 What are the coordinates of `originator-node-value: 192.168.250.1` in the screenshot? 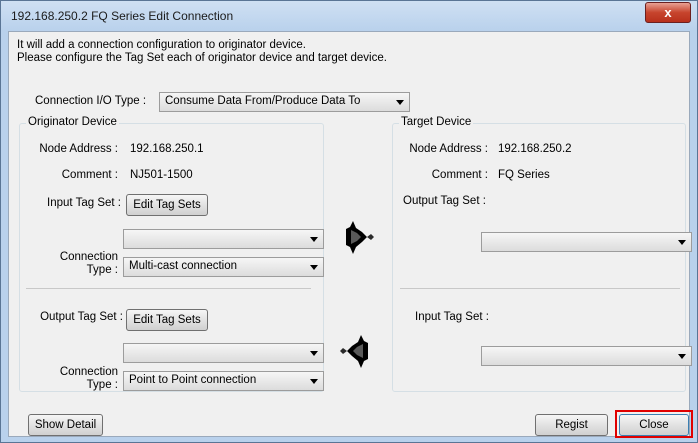 It's located at (167, 149).